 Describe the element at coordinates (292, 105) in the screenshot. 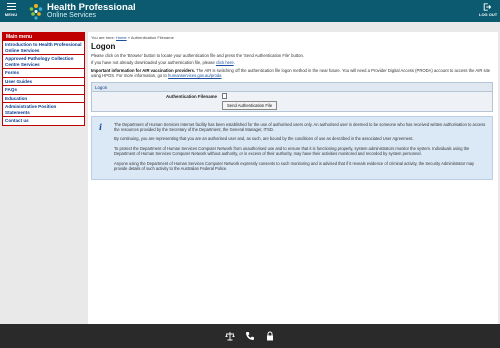

I see `logon-form-actions: Send Authentication File` at that location.